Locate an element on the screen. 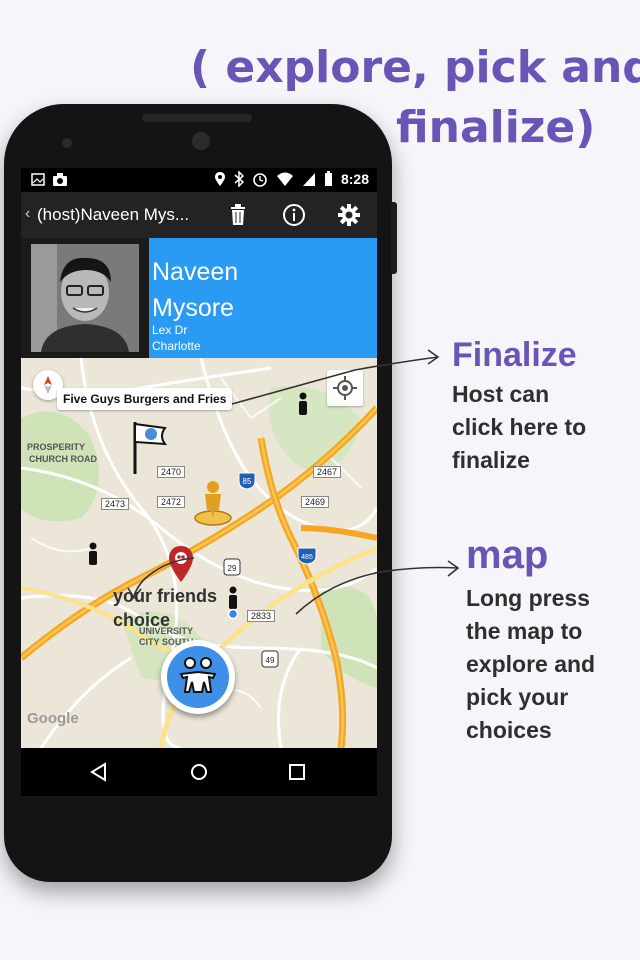 Image resolution: width=640 pixels, height=960 pixels. route-49-shield: 49 is located at coordinates (270, 659).